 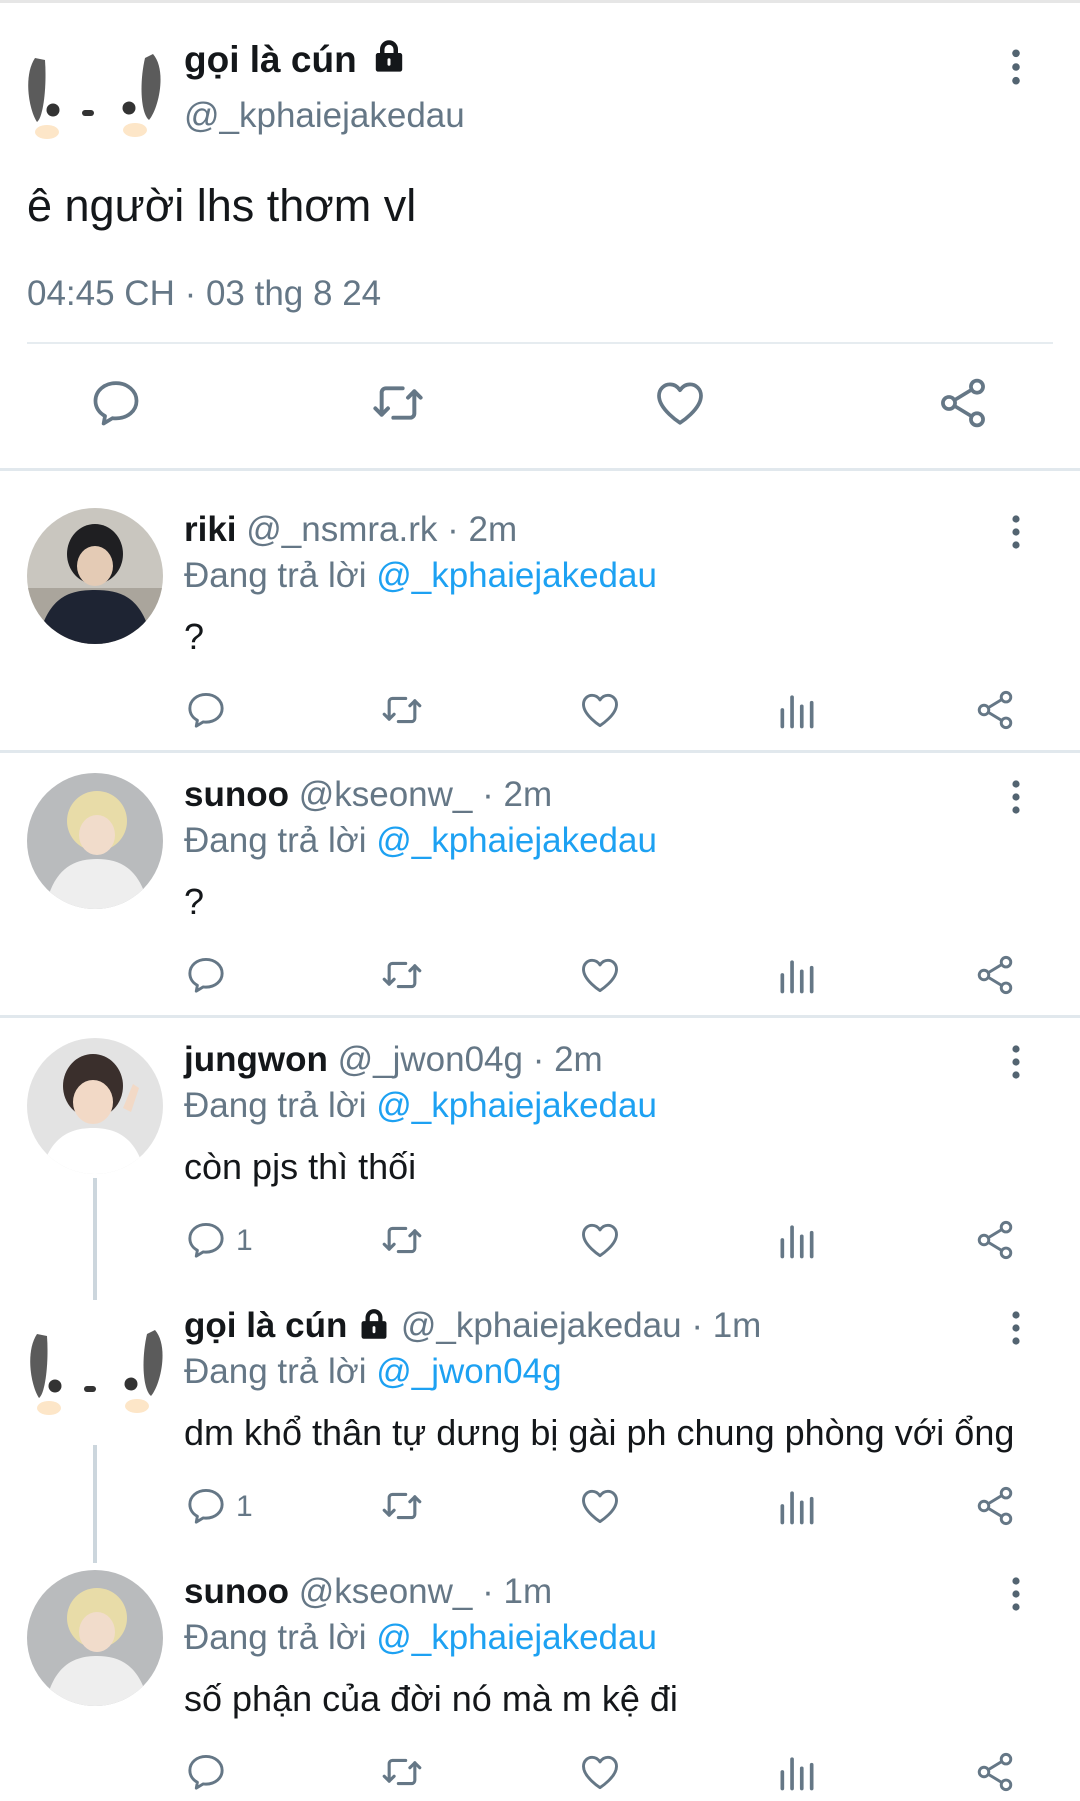 What do you see at coordinates (431, 1698) in the screenshot?
I see `reply-text: số phận của đời nó mà m kệ đi` at bounding box center [431, 1698].